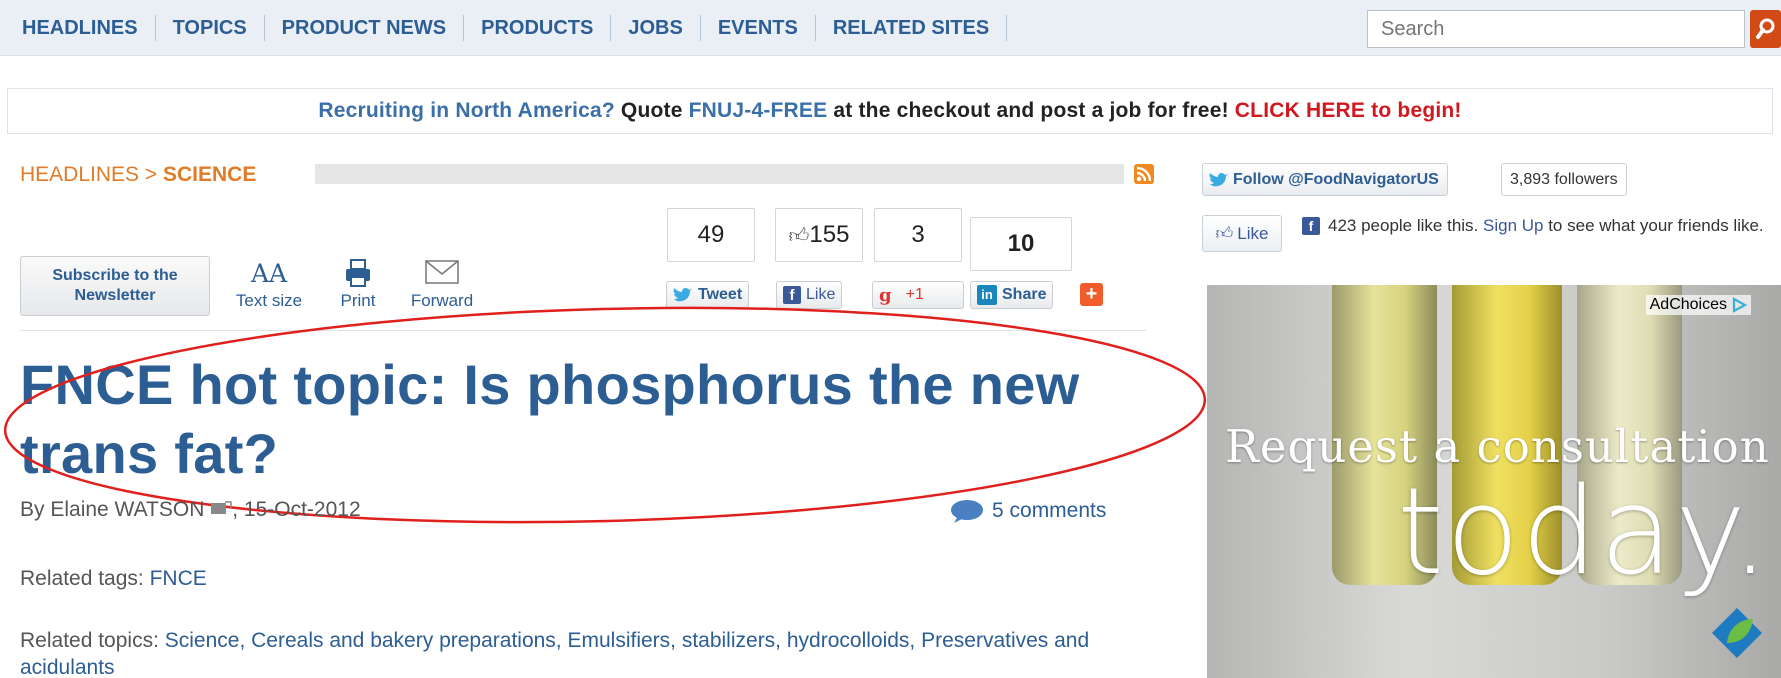 The width and height of the screenshot is (1781, 678). What do you see at coordinates (885, 295) in the screenshot?
I see `gplus-icon: g` at bounding box center [885, 295].